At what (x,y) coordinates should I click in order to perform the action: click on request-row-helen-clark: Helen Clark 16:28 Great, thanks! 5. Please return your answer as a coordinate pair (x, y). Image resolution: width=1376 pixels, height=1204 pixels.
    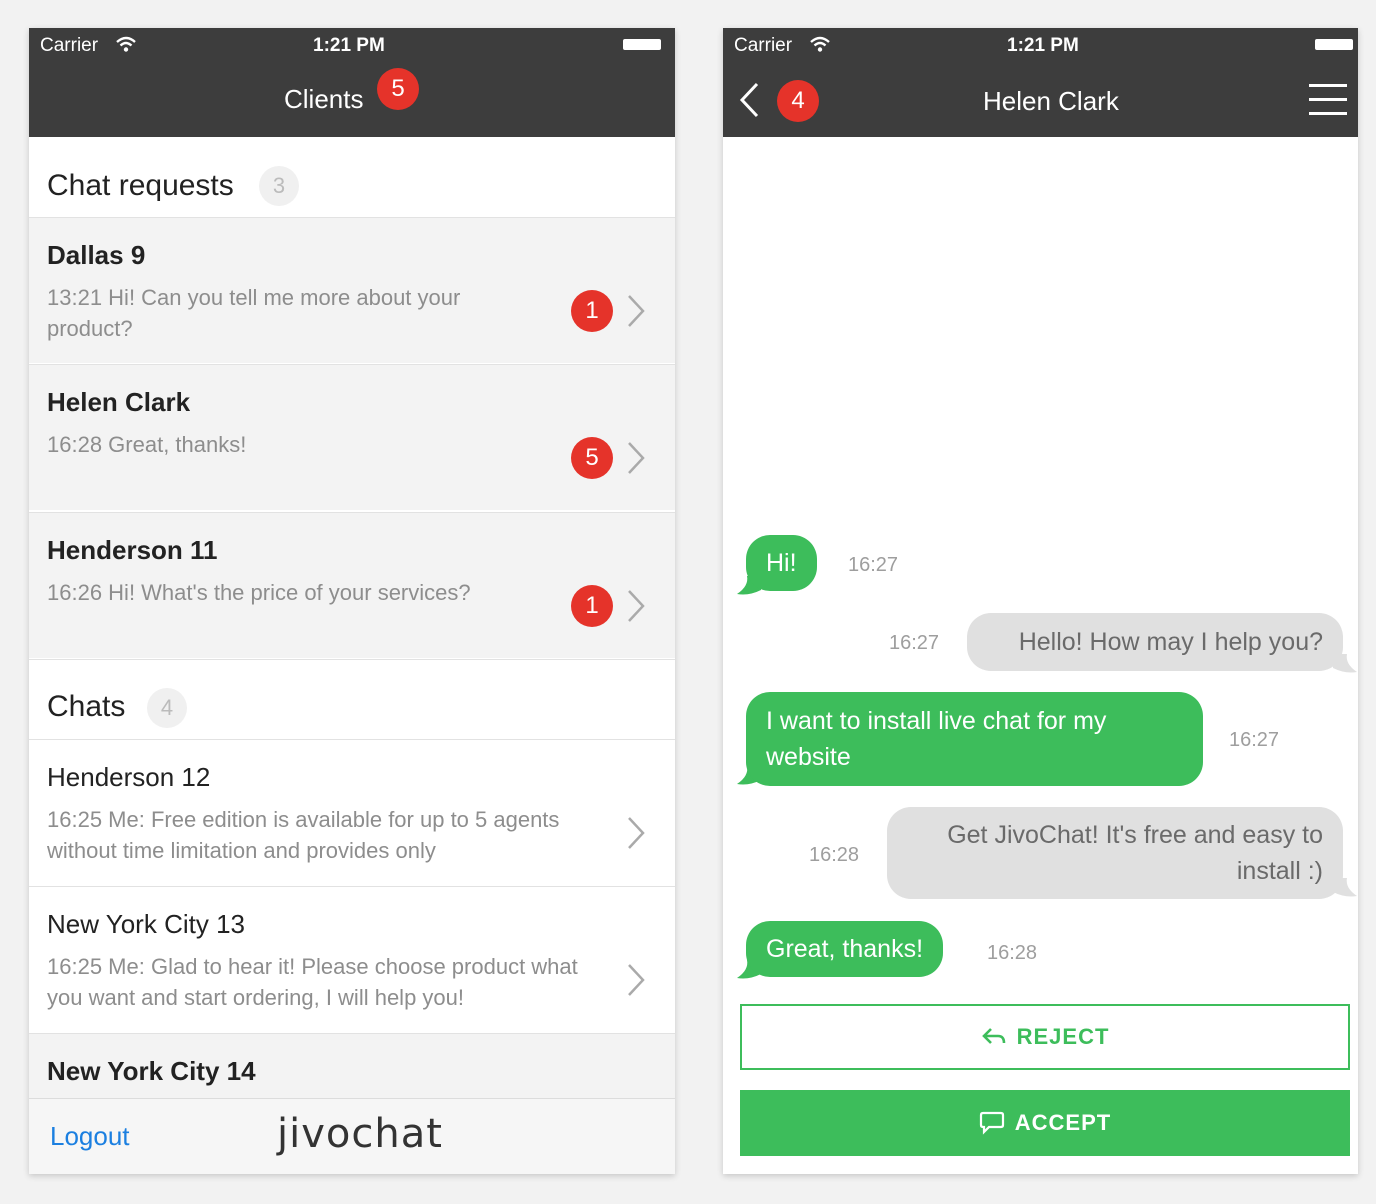
    Looking at the image, I should click on (352, 437).